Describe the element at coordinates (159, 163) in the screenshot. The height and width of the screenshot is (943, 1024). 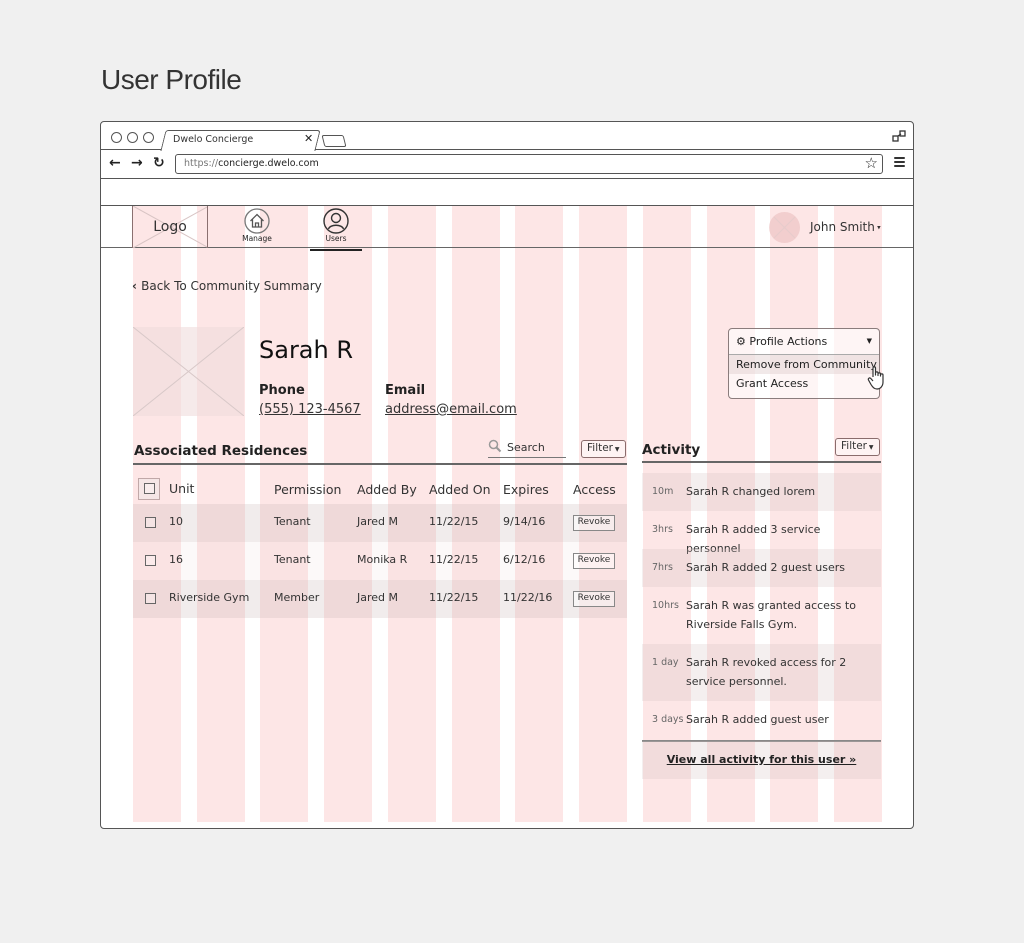
I see `reload-icon: ↻` at that location.